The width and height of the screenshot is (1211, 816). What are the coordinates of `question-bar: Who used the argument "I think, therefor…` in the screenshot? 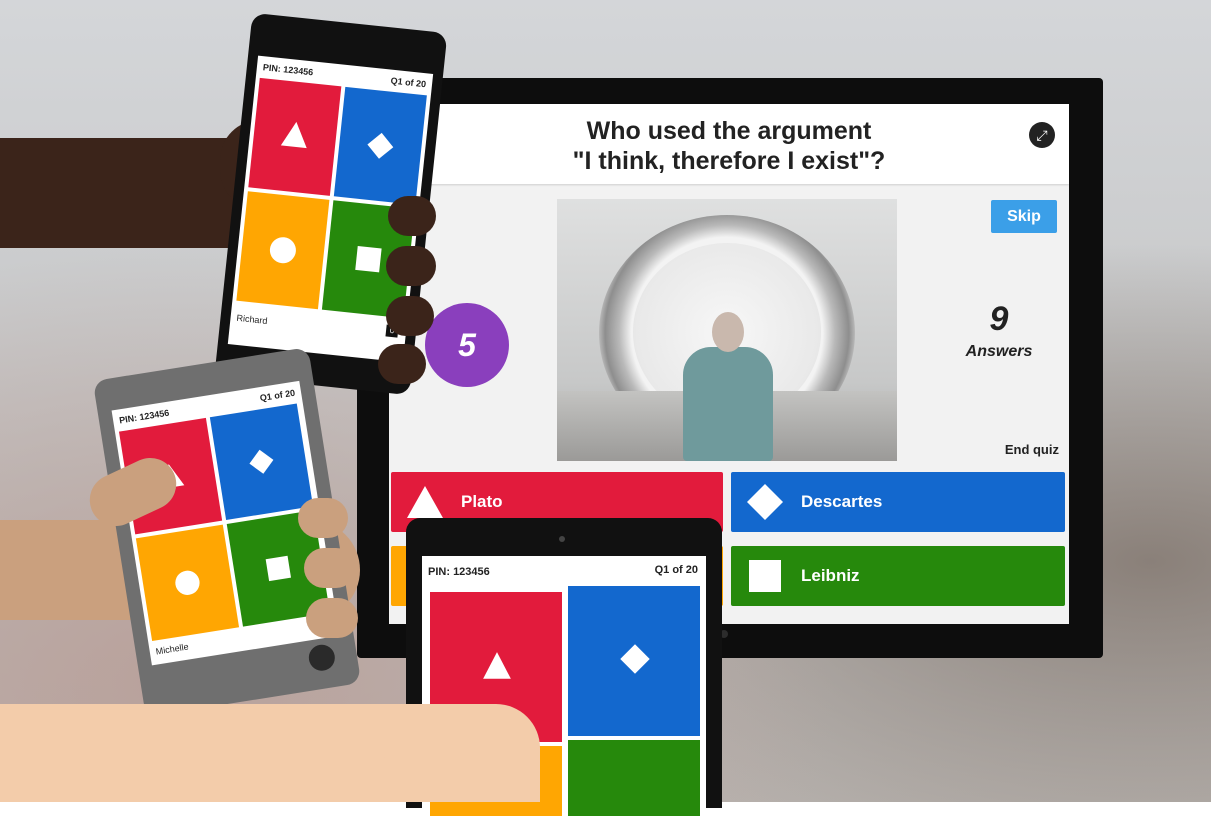 It's located at (729, 144).